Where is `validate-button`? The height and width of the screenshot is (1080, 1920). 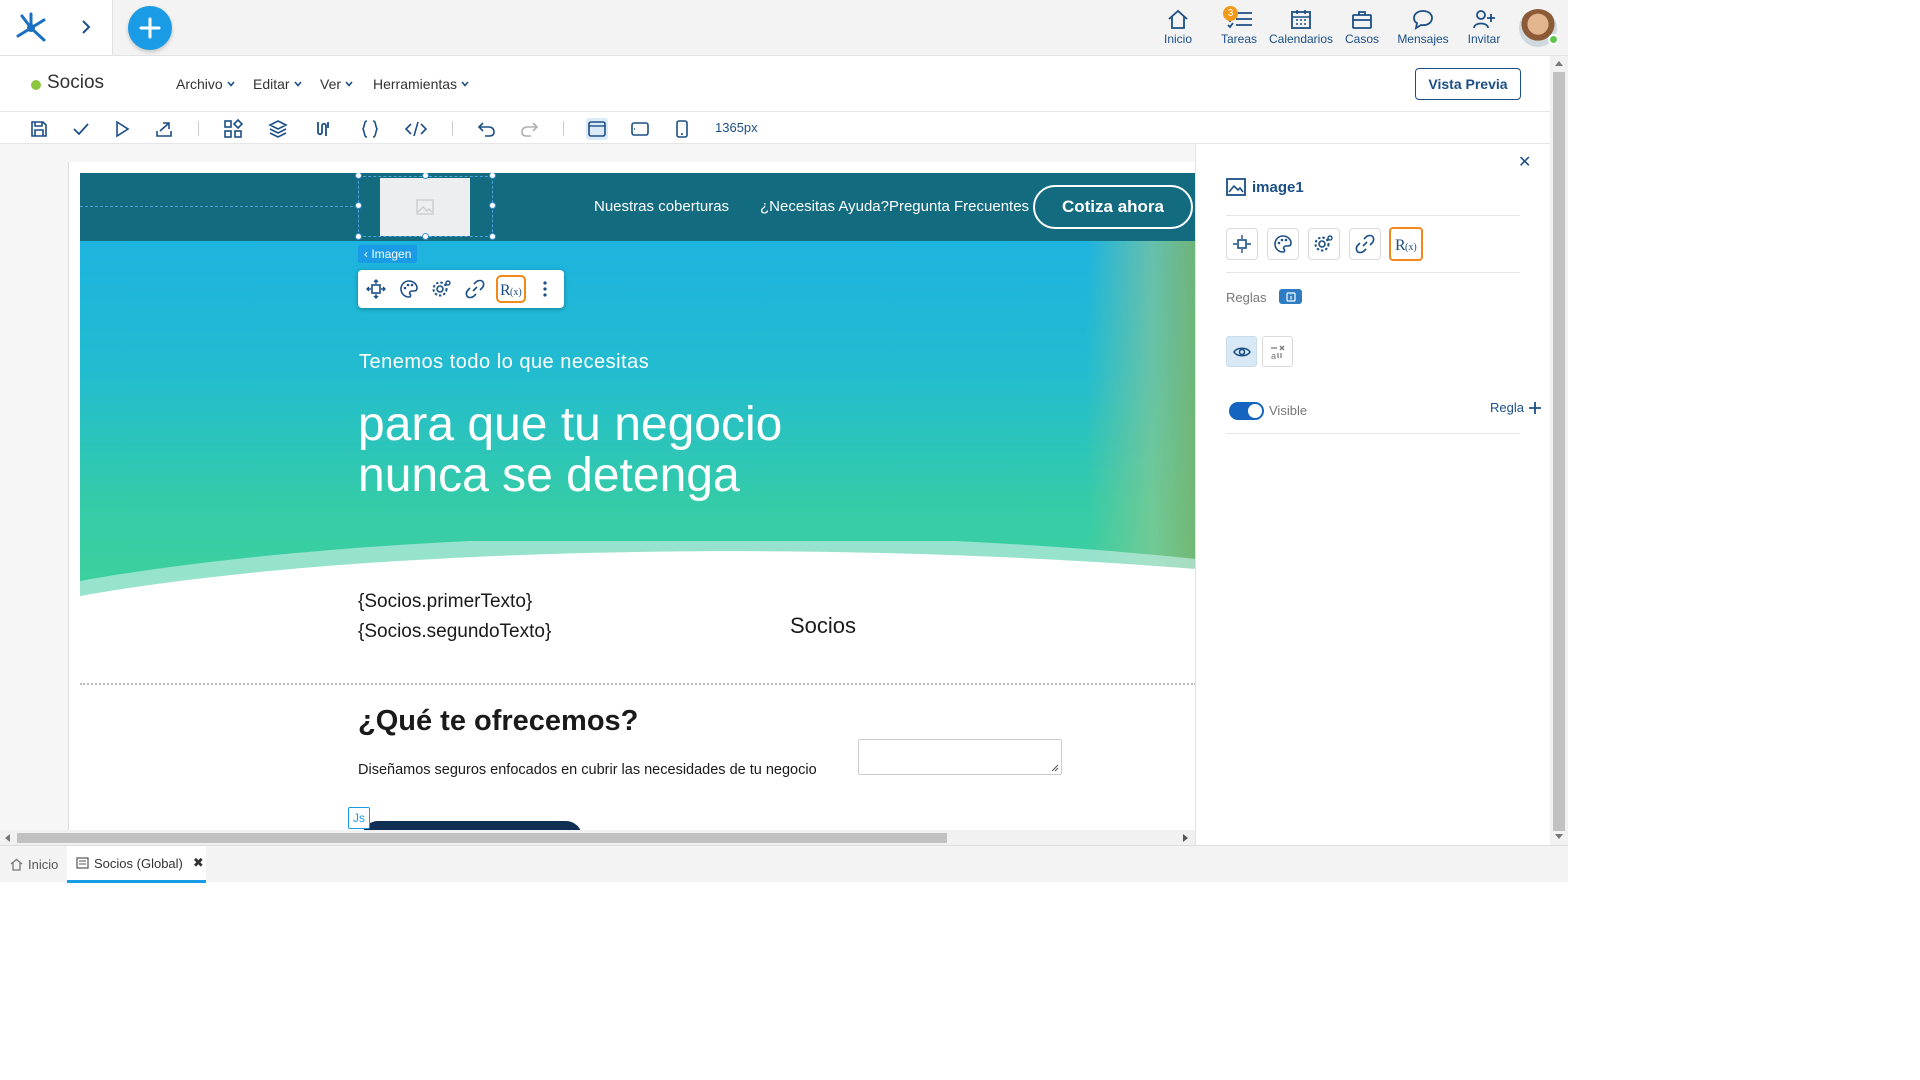
validate-button is located at coordinates (81, 129).